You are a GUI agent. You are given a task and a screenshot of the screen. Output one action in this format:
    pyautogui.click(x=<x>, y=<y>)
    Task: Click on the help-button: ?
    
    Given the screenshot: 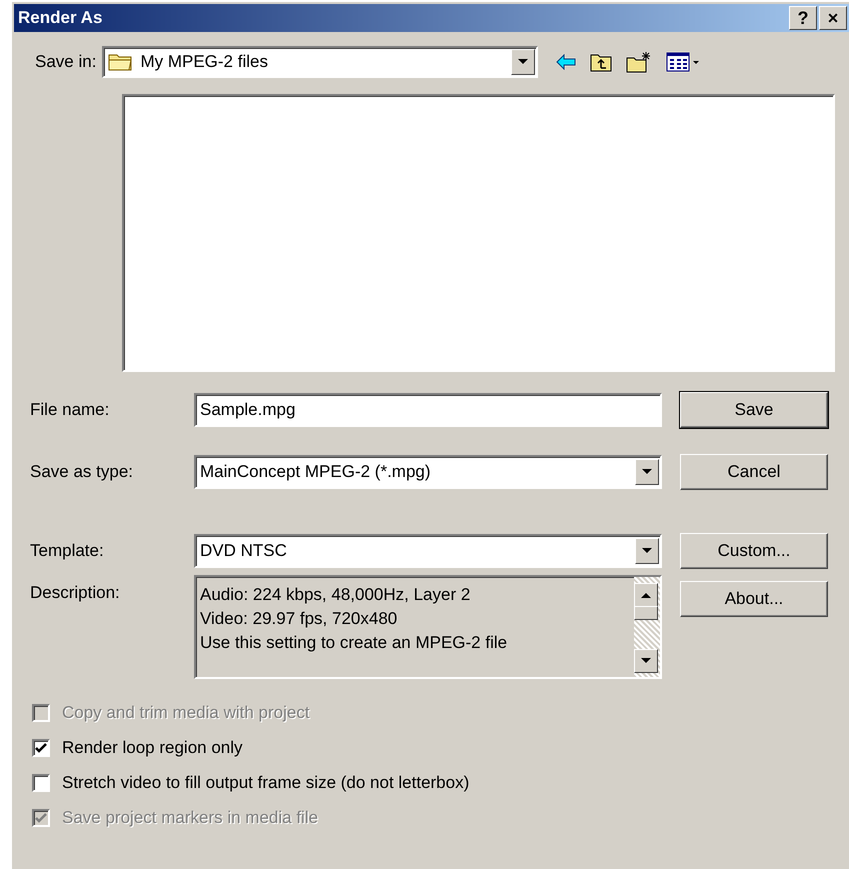 What is the action you would take?
    pyautogui.click(x=803, y=18)
    